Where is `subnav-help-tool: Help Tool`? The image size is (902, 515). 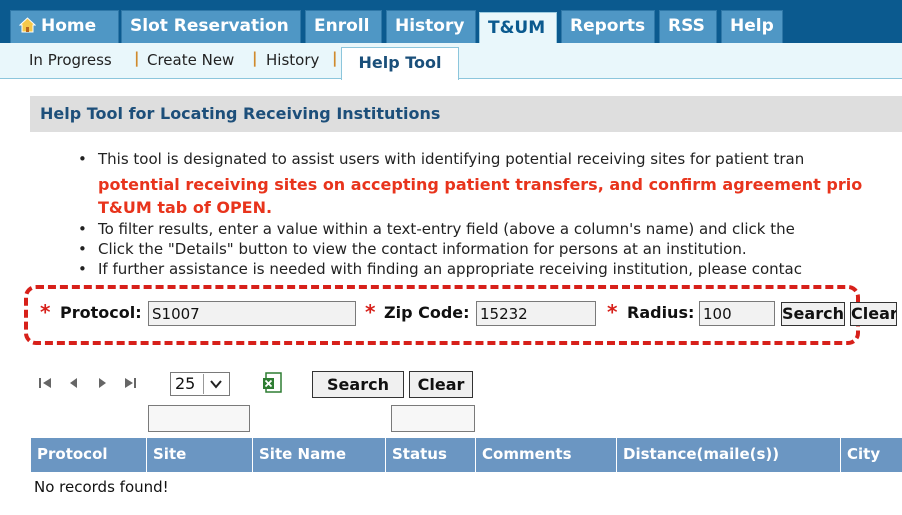 subnav-help-tool: Help Tool is located at coordinates (400, 63).